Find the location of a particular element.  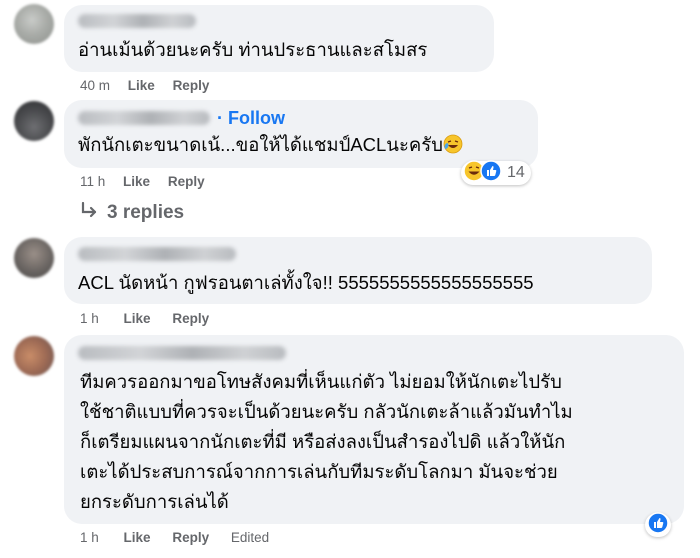

comment-meta-1: 40 m Like Reply is located at coordinates (144, 85).